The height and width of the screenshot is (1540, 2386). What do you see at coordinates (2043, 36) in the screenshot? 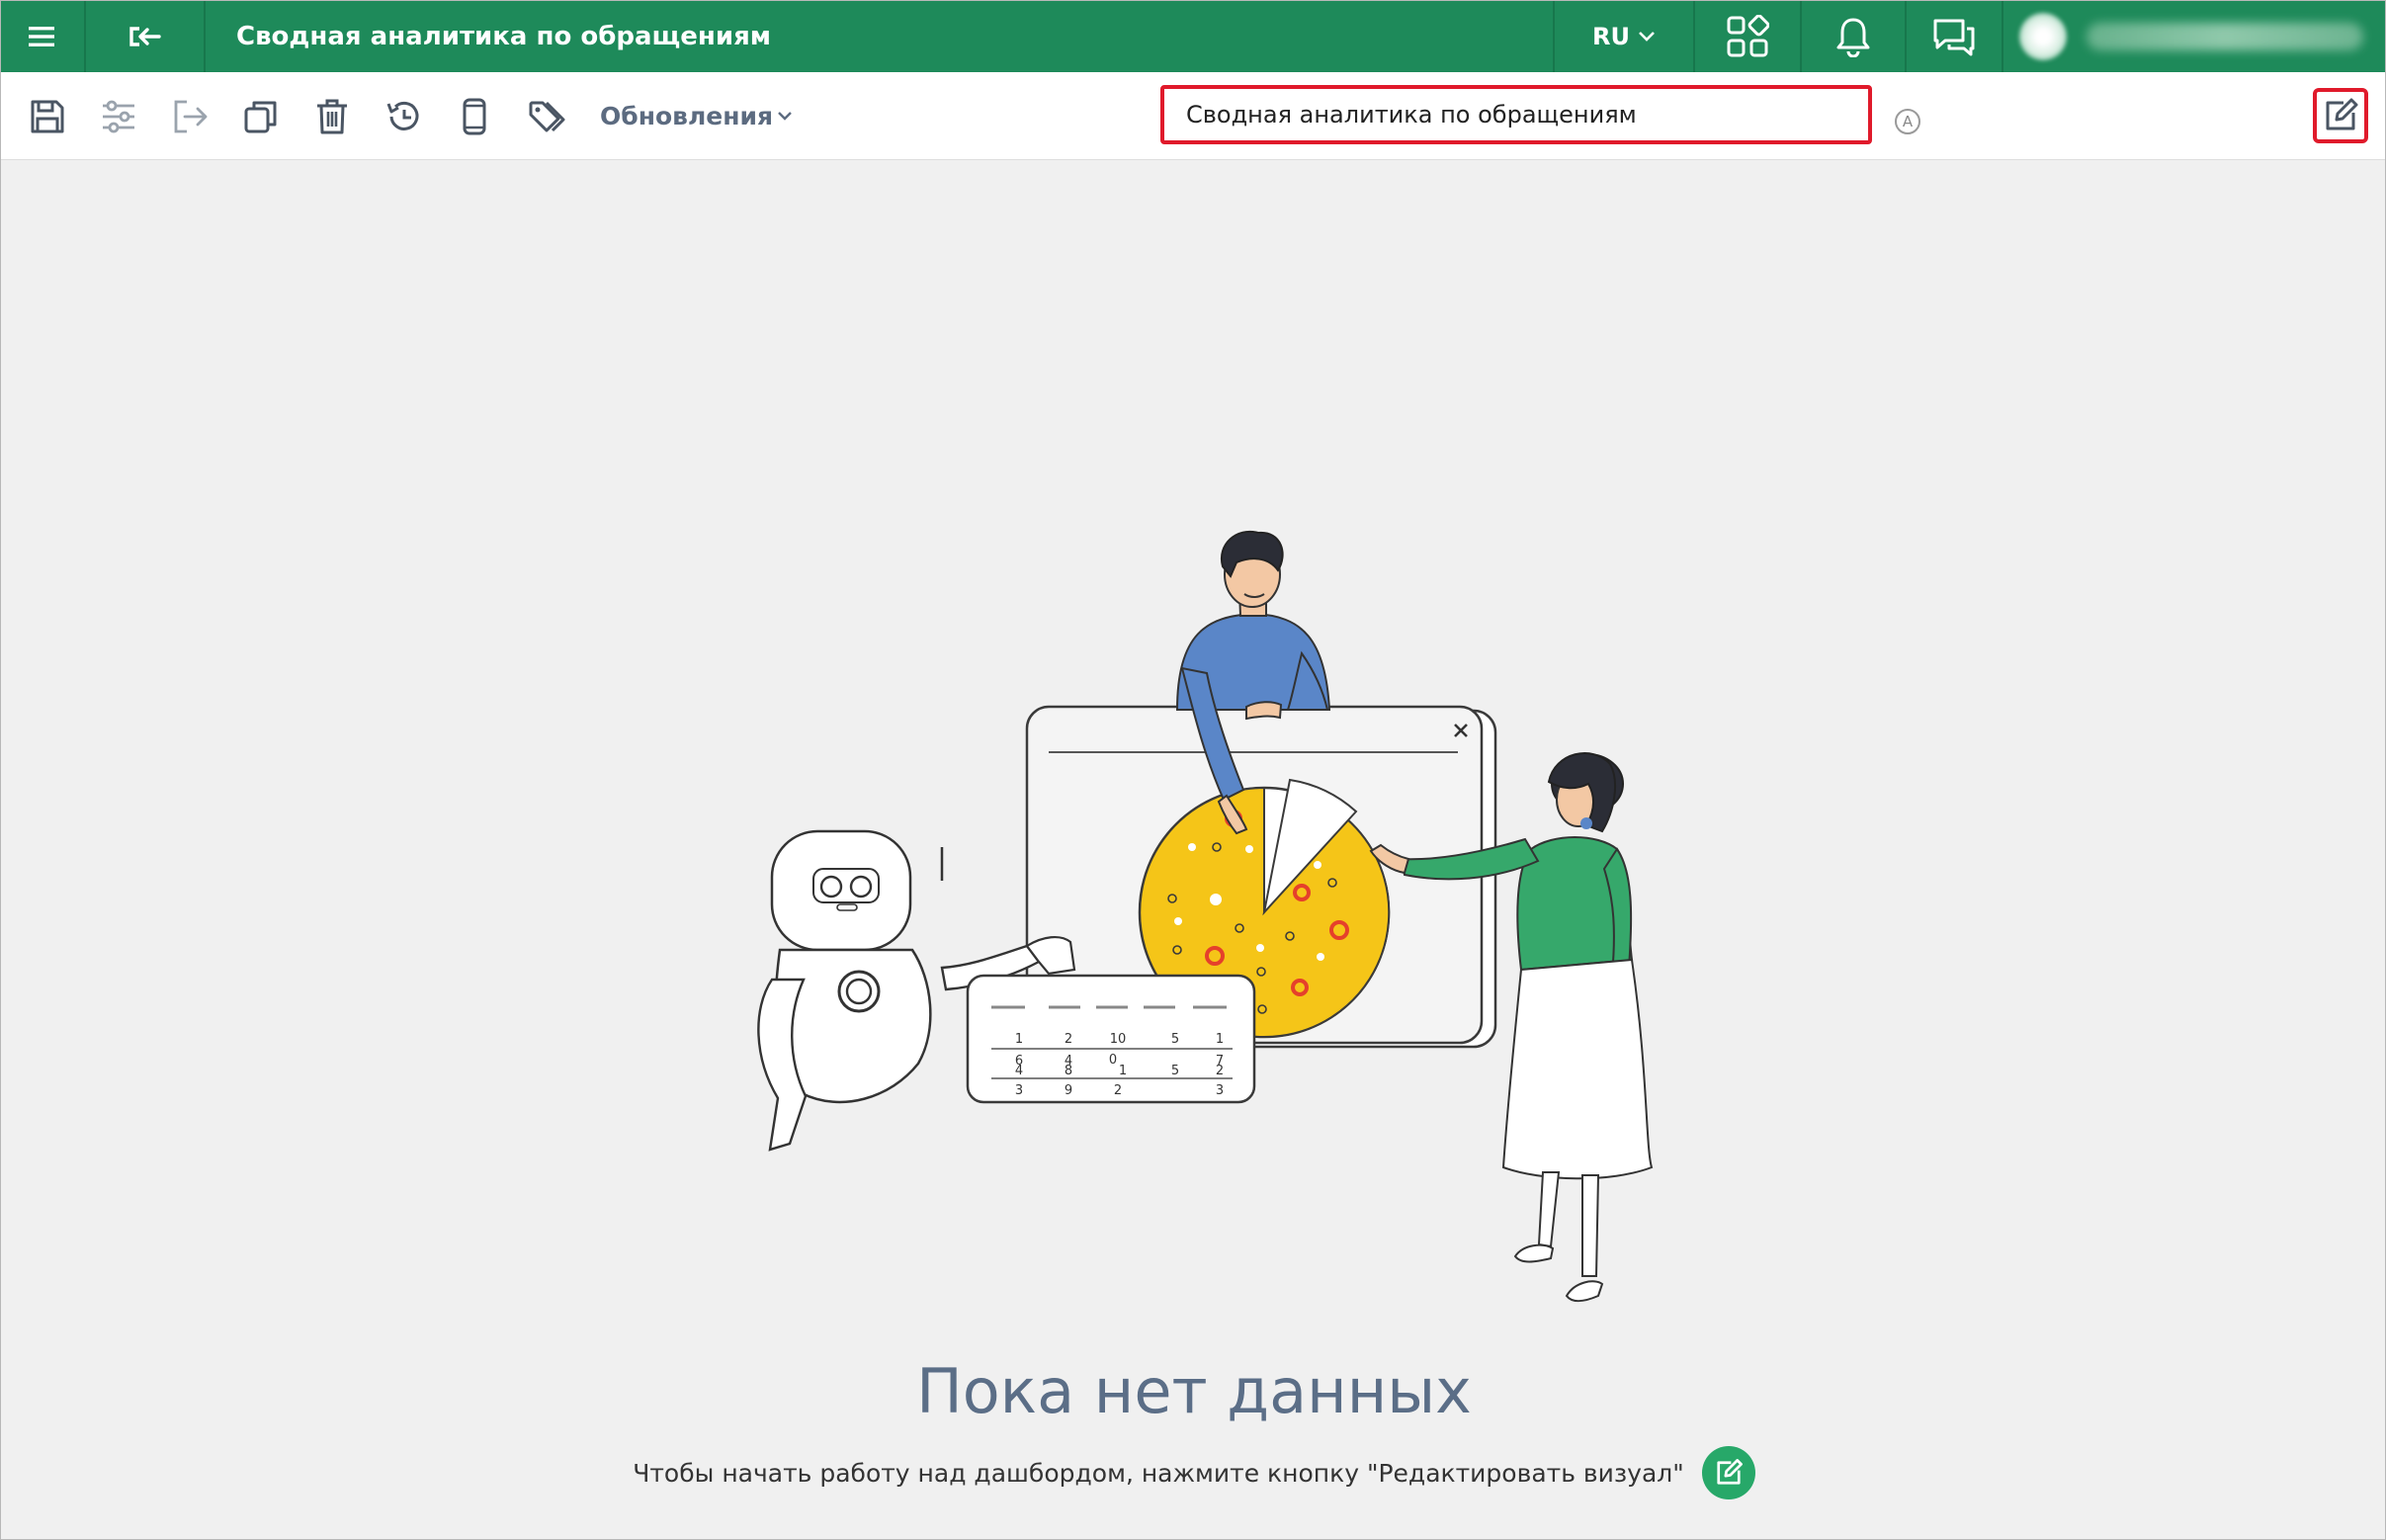
I see `avatar` at bounding box center [2043, 36].